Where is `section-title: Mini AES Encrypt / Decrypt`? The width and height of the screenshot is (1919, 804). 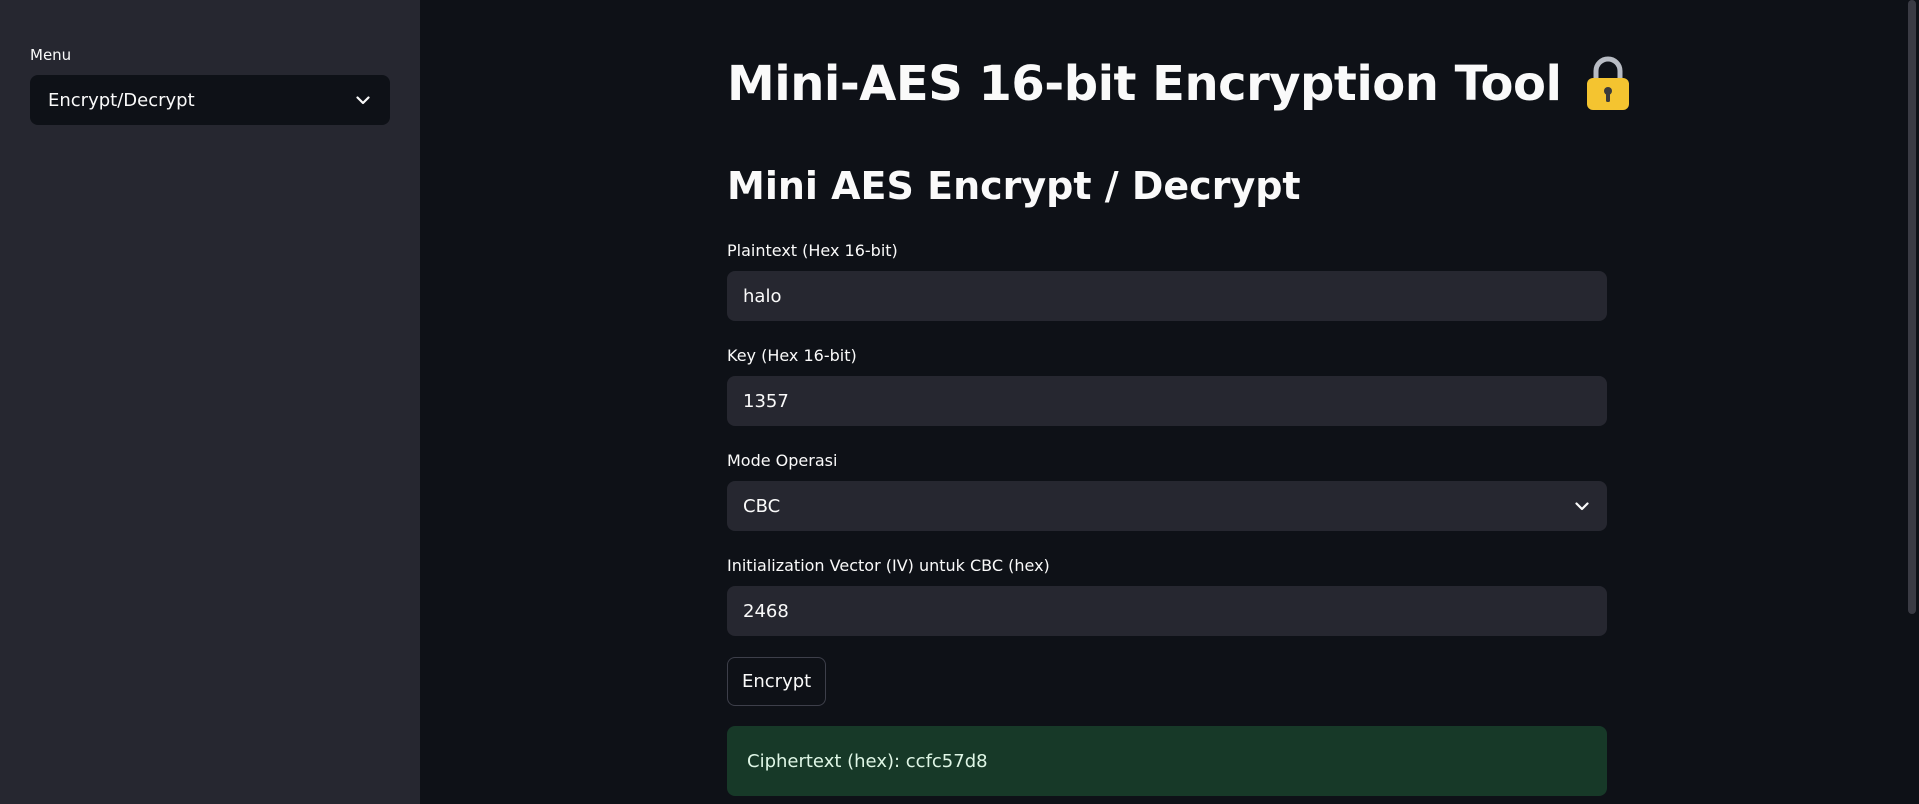 section-title: Mini AES Encrypt / Decrypt is located at coordinates (1014, 186).